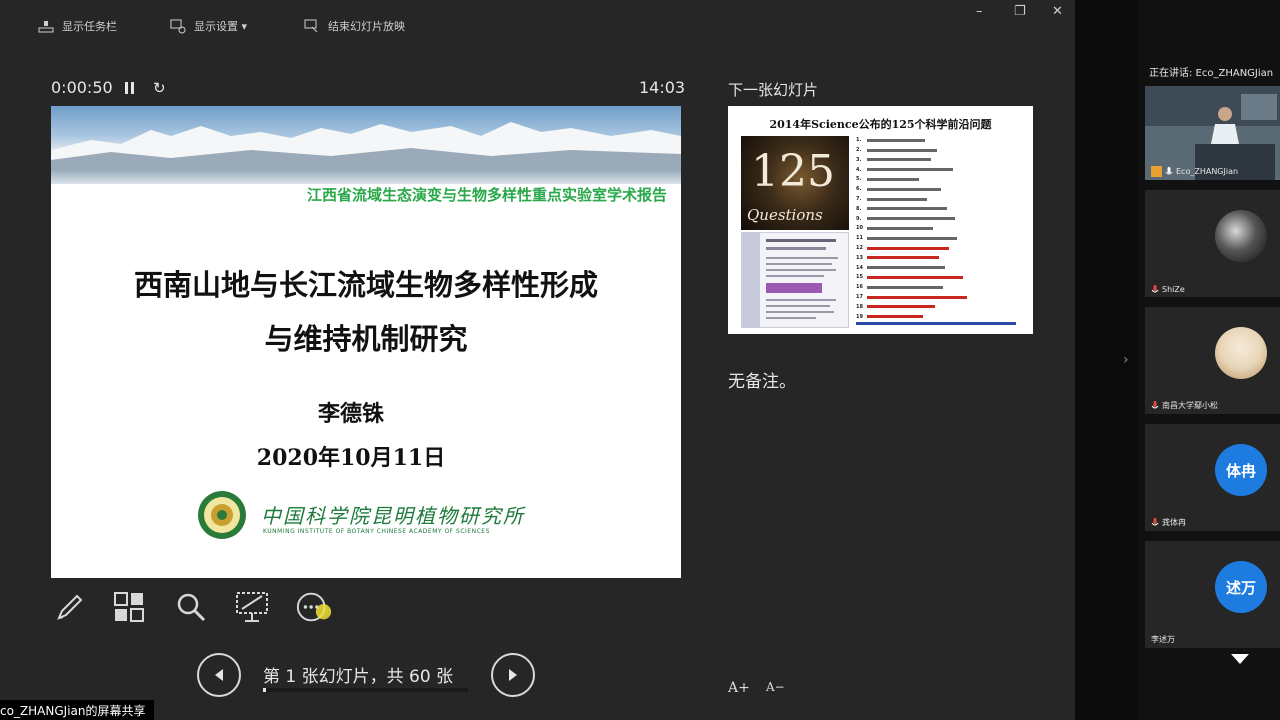 The height and width of the screenshot is (720, 1280). What do you see at coordinates (1173, 289) in the screenshot?
I see `participant-name: ShiZe` at bounding box center [1173, 289].